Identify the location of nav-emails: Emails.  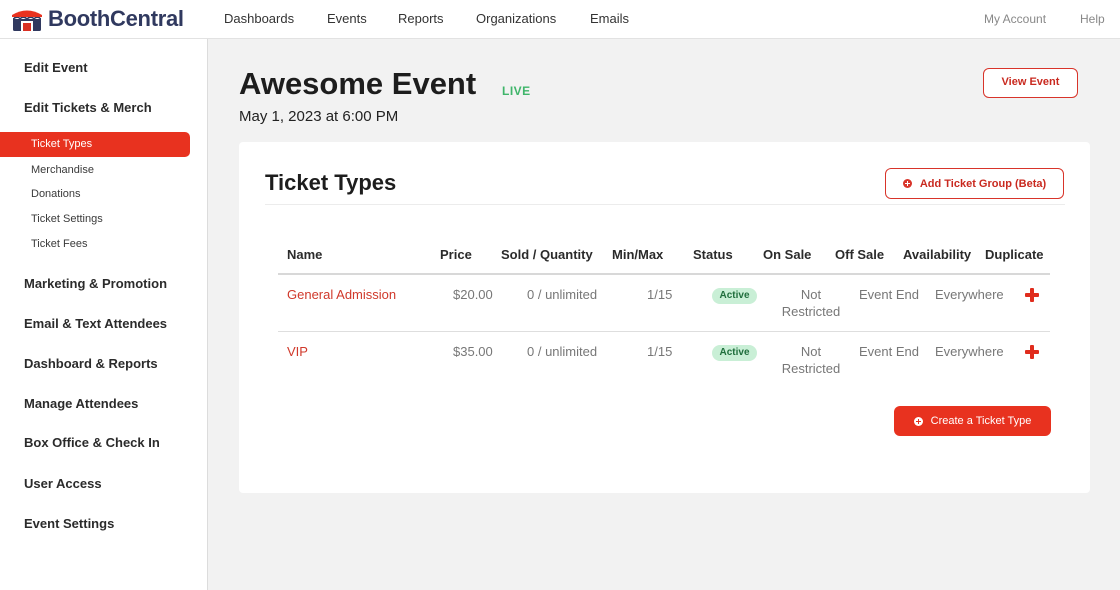
(609, 18).